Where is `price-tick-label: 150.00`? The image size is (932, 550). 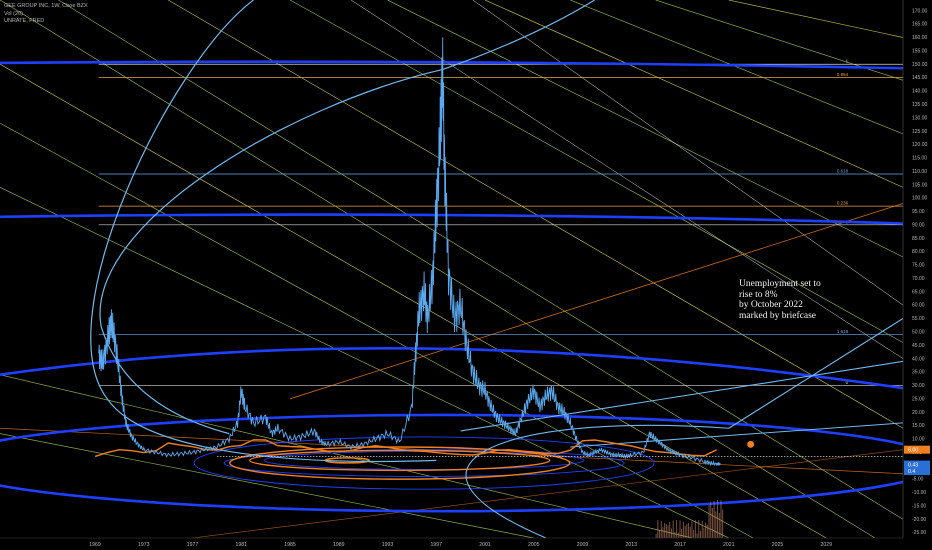
price-tick-label: 150.00 is located at coordinates (920, 65).